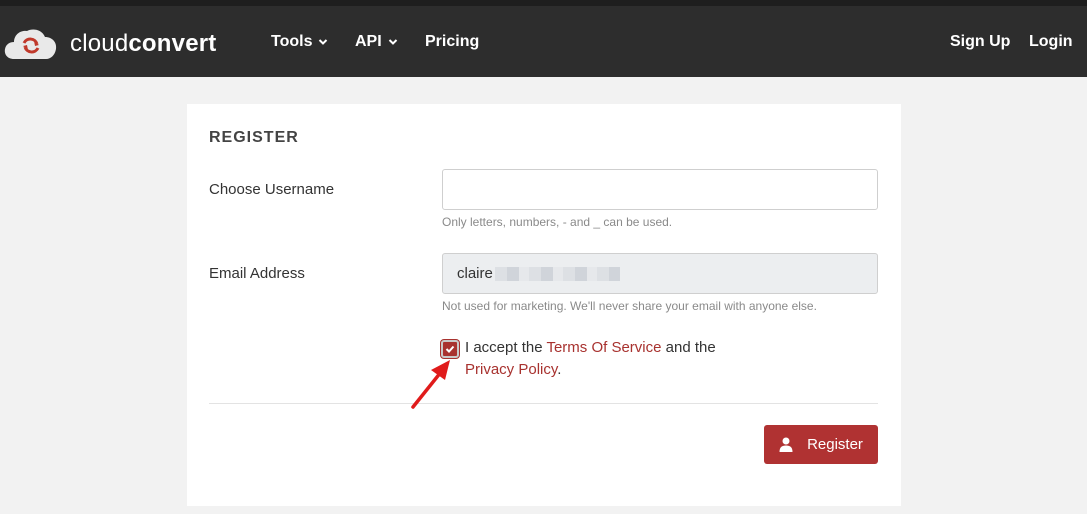 The image size is (1087, 514). Describe the element at coordinates (660, 189) in the screenshot. I see `username-input` at that location.